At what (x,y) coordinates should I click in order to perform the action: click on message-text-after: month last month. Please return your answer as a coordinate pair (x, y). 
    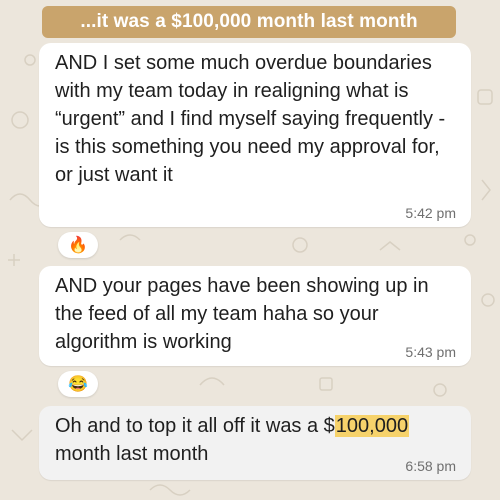
    Looking at the image, I should click on (132, 454).